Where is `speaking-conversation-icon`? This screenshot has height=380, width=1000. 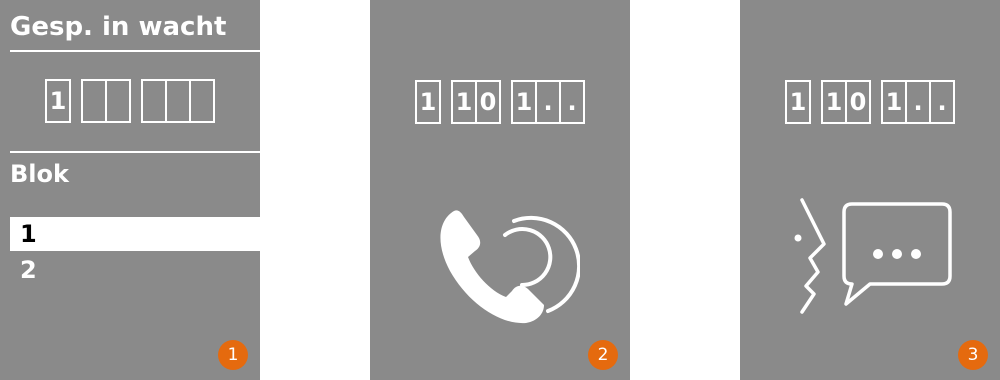
speaking-conversation-icon is located at coordinates (873, 256).